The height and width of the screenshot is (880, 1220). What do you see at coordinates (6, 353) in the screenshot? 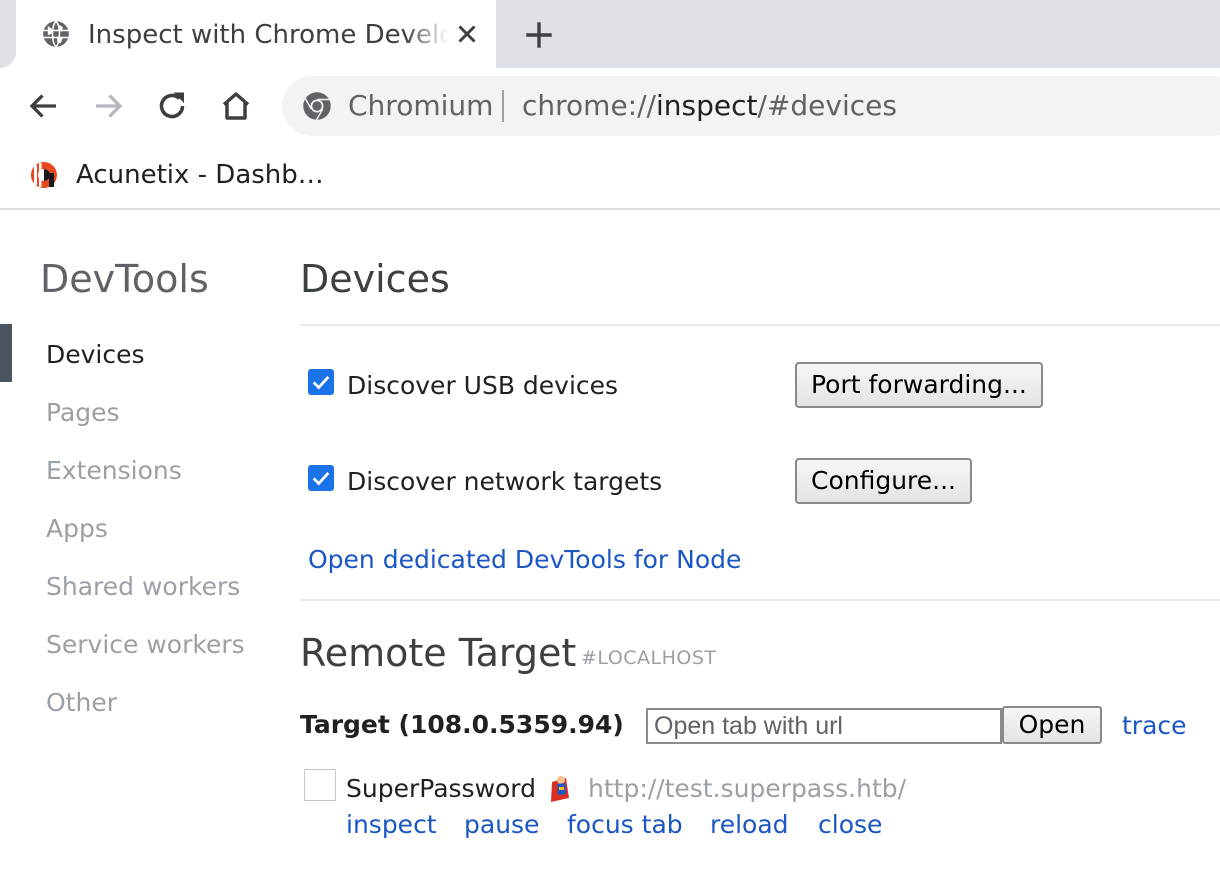
I see `sidebar-active-indicator` at bounding box center [6, 353].